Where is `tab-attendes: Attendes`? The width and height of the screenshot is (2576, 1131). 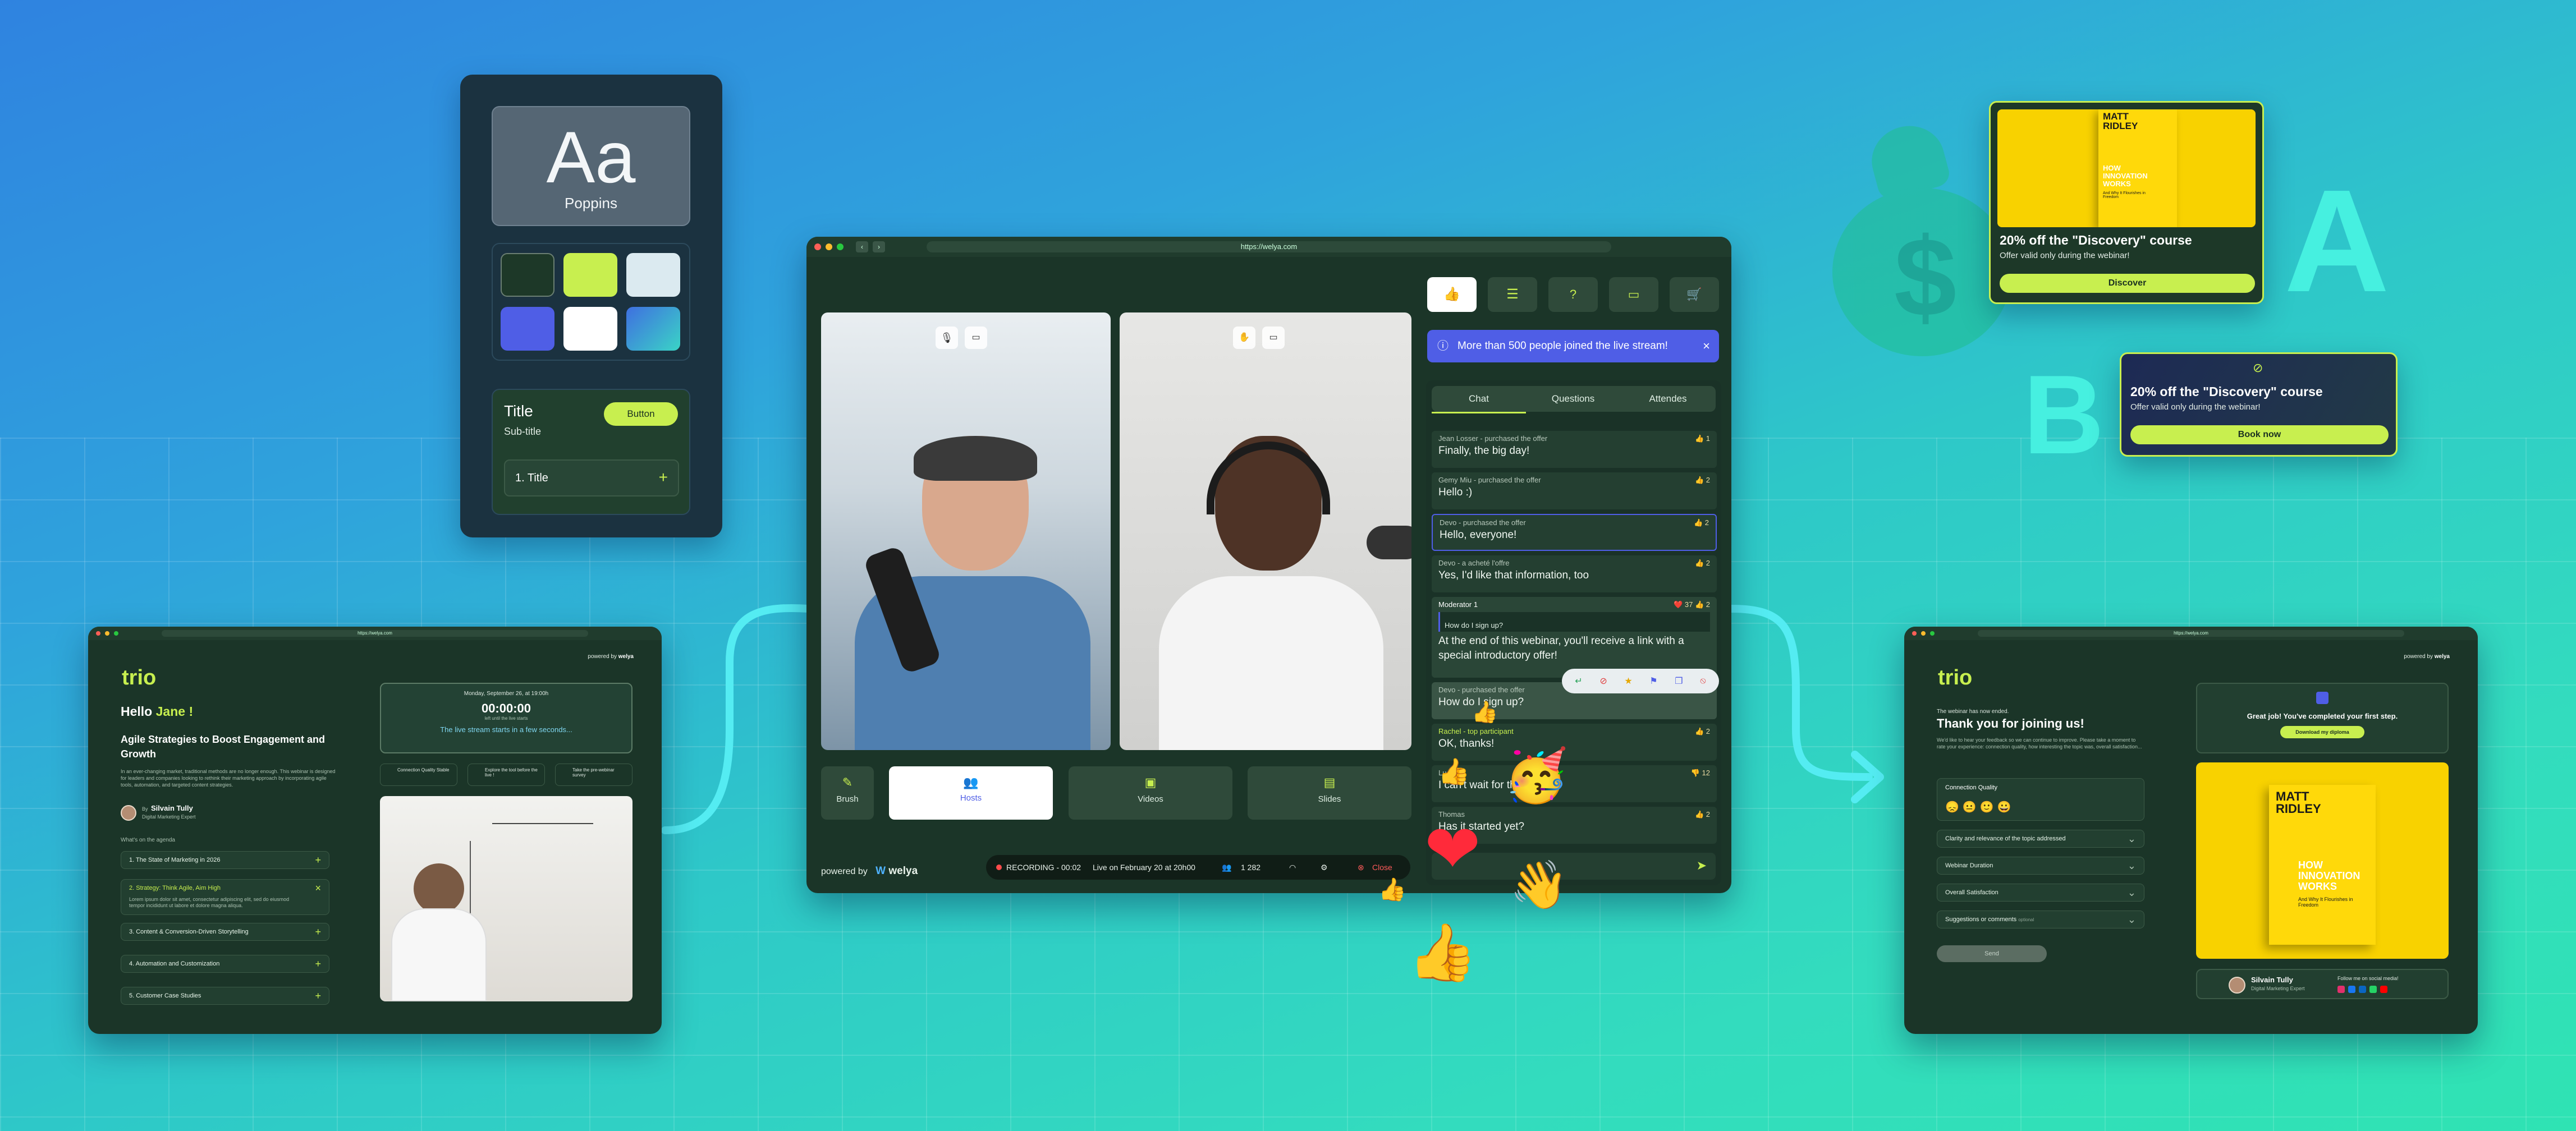
tab-attendes: Attendes is located at coordinates (1668, 399).